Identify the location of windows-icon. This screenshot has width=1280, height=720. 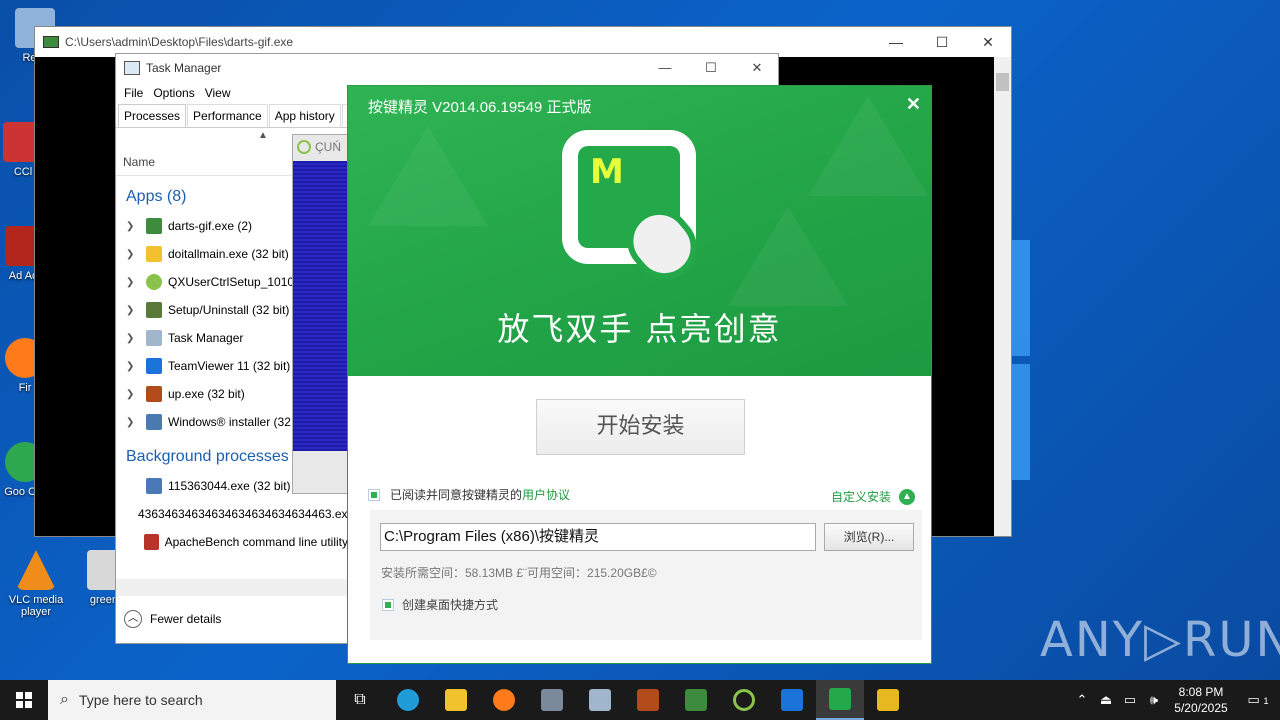
(24, 700).